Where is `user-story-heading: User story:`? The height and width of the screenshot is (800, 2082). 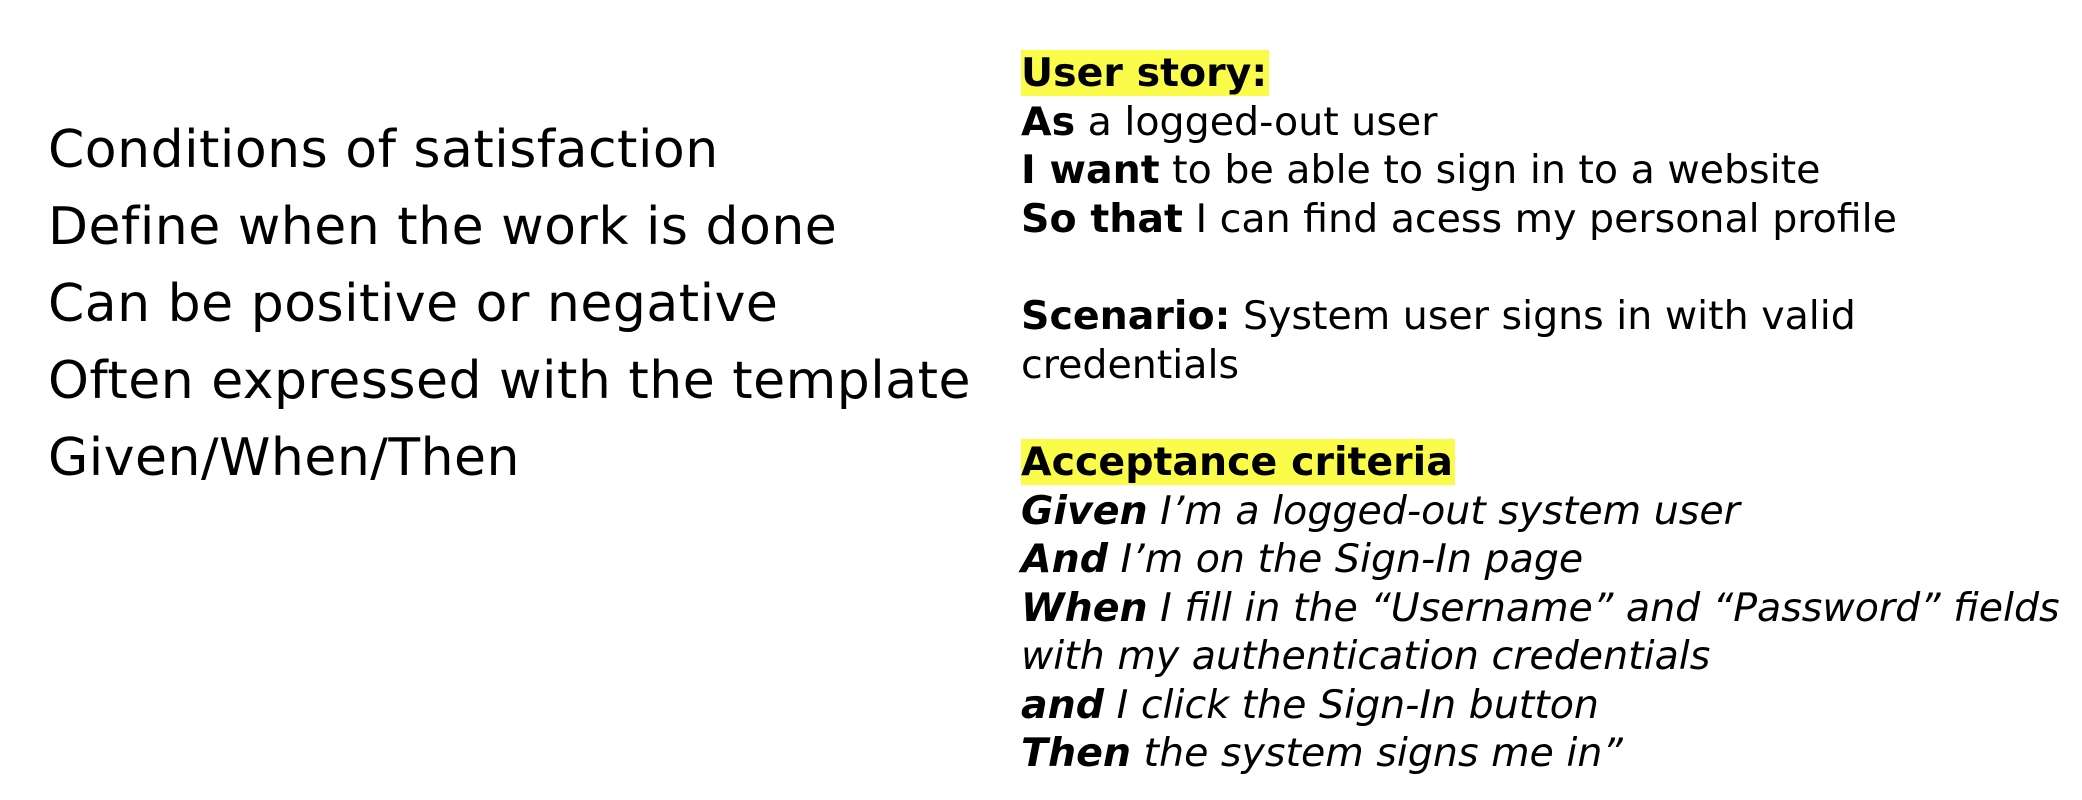
user-story-heading: User story: is located at coordinates (1145, 73).